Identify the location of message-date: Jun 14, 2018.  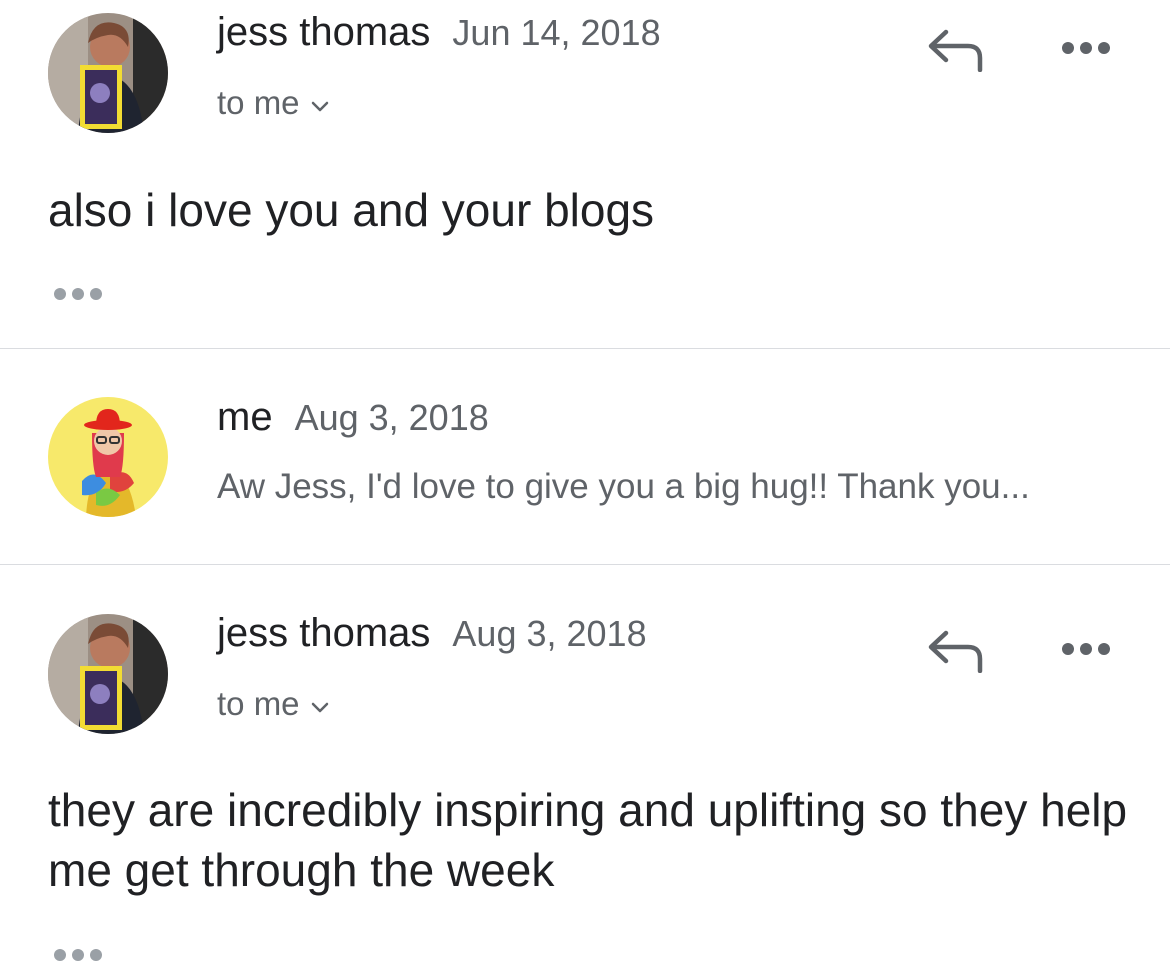
(556, 32).